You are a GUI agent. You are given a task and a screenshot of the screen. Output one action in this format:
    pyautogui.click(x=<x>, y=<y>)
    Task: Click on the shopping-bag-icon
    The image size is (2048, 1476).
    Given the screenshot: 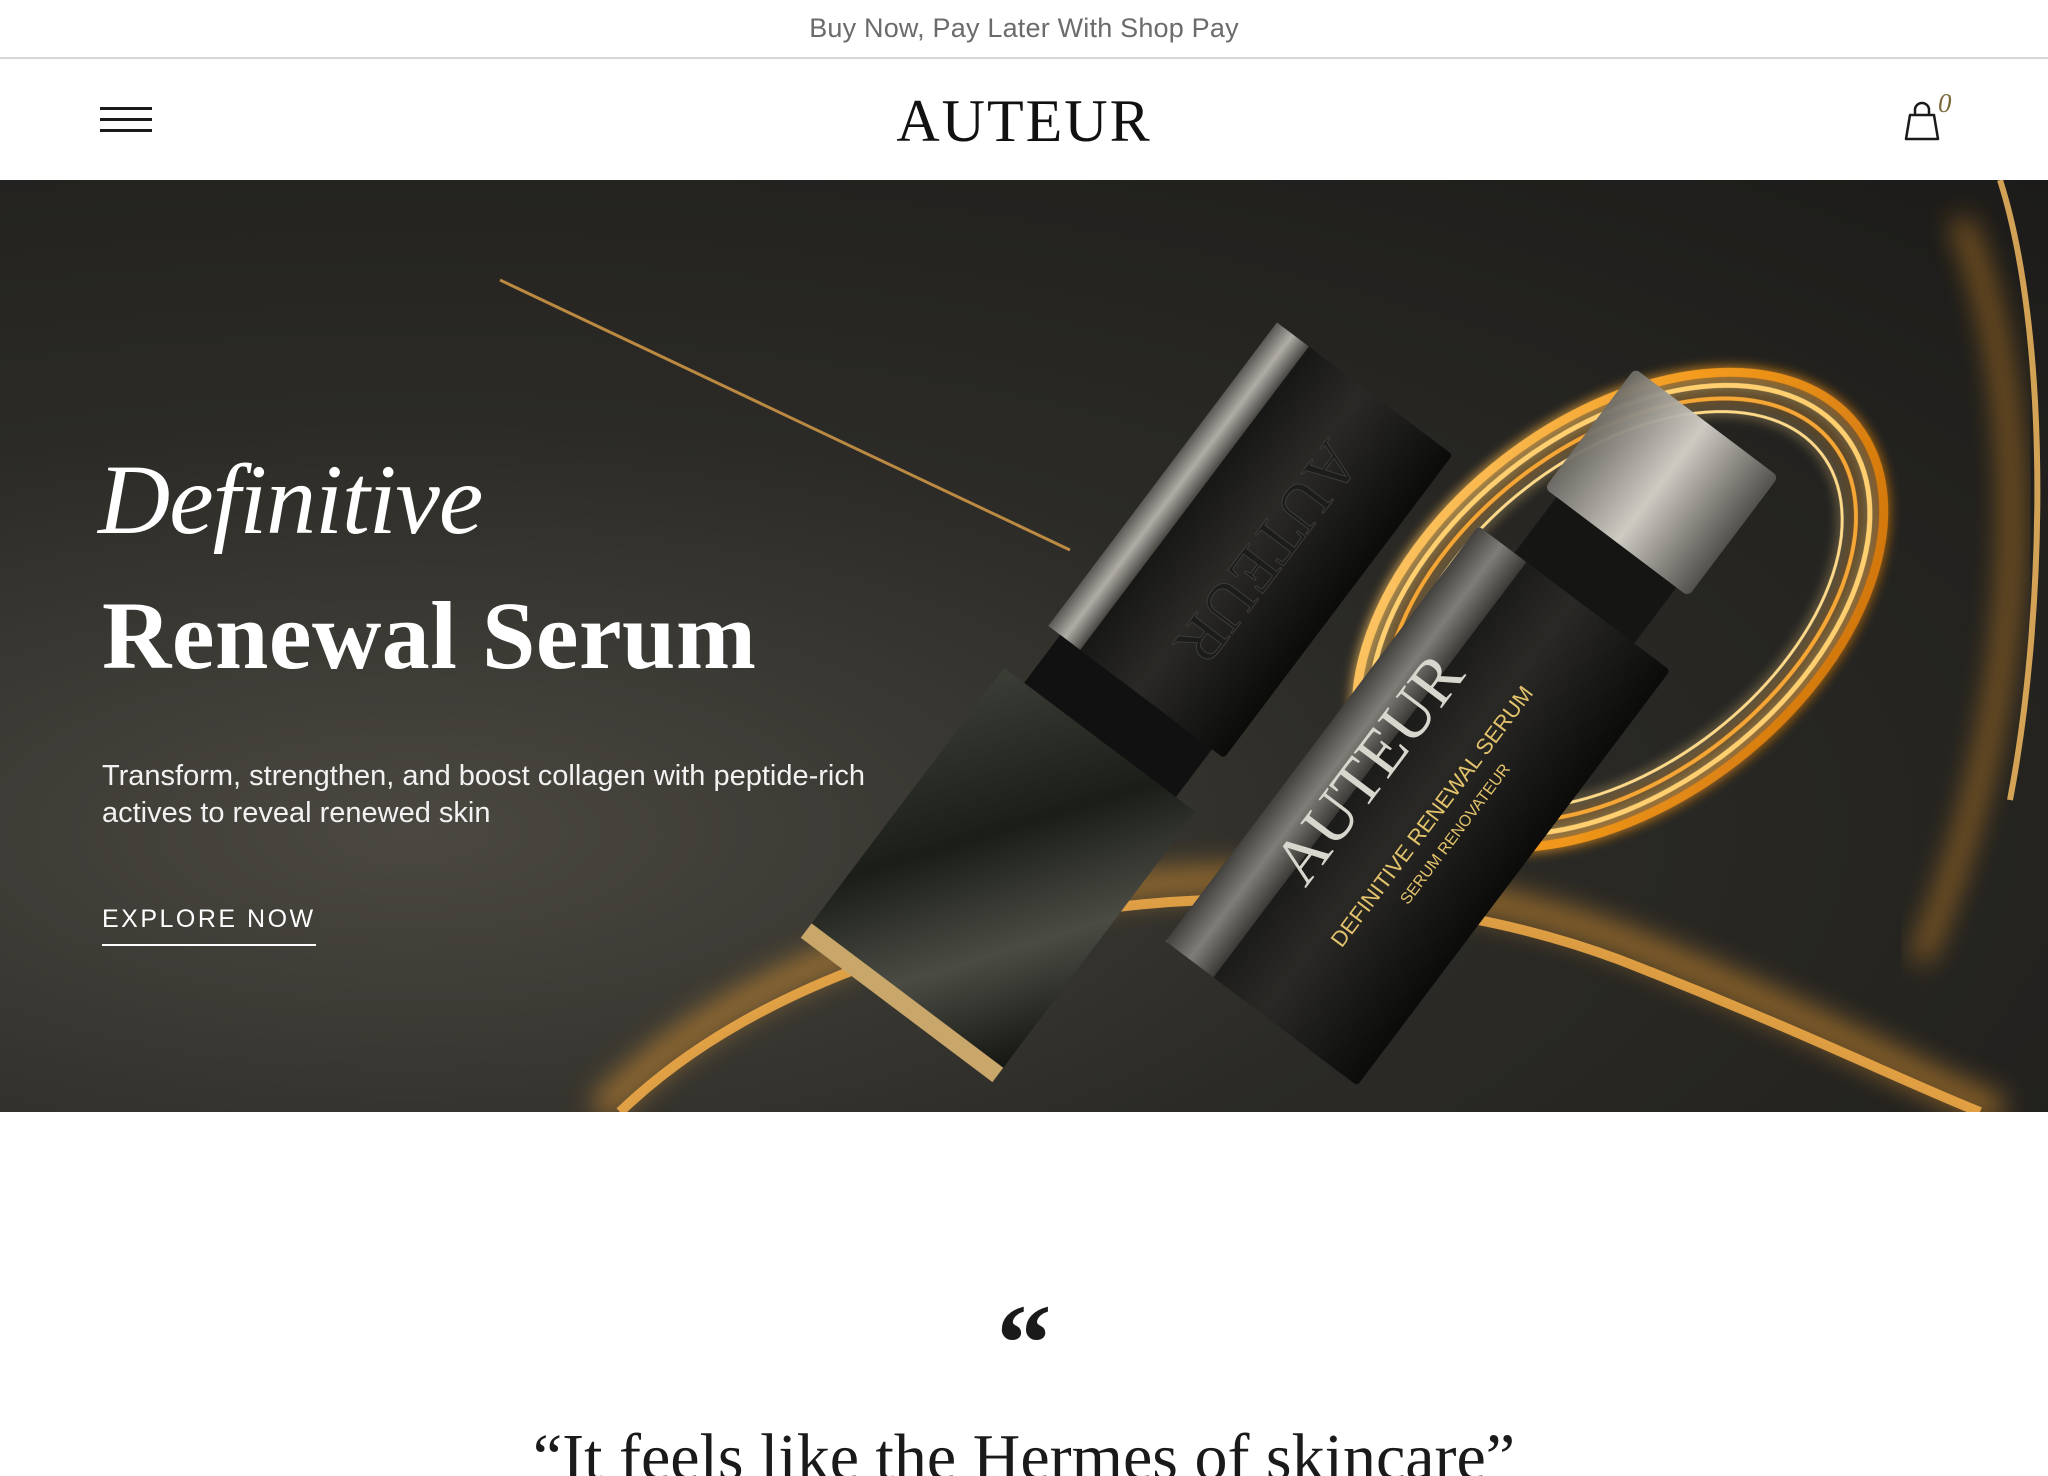 What is the action you would take?
    pyautogui.click(x=1922, y=120)
    